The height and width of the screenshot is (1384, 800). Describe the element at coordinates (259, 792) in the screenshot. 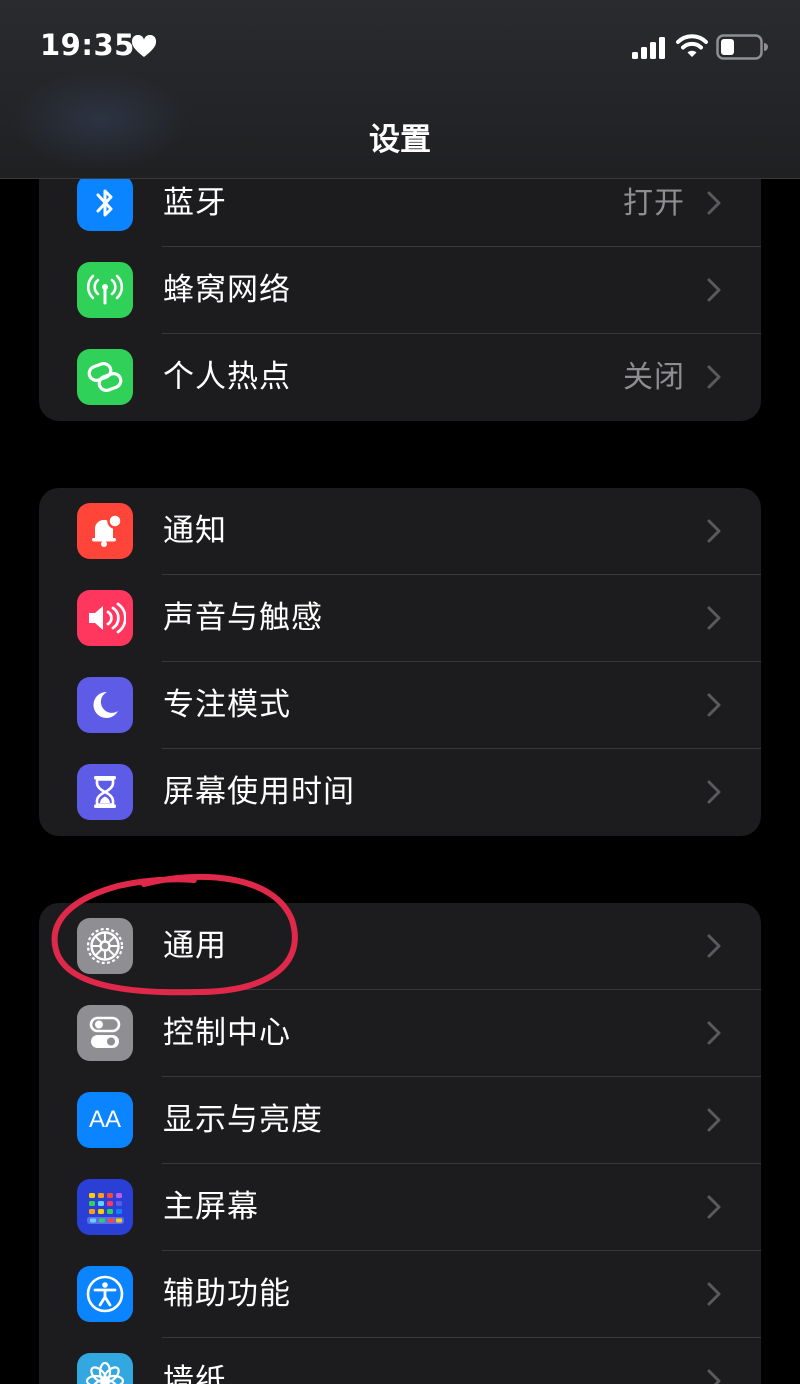

I see `screen-time-label: 屏幕使用时间` at that location.